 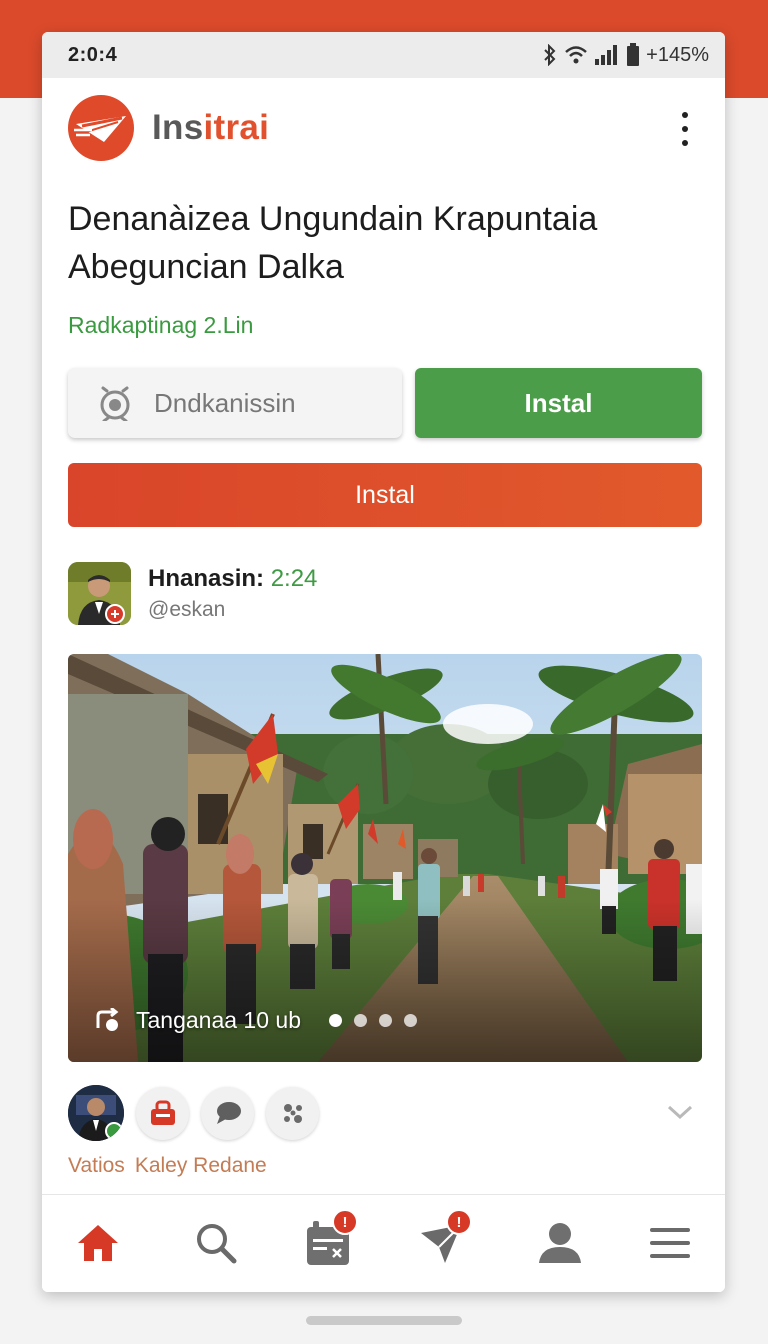 I want to click on image-caption: Tanganaa 10 ub, so click(x=255, y=1020).